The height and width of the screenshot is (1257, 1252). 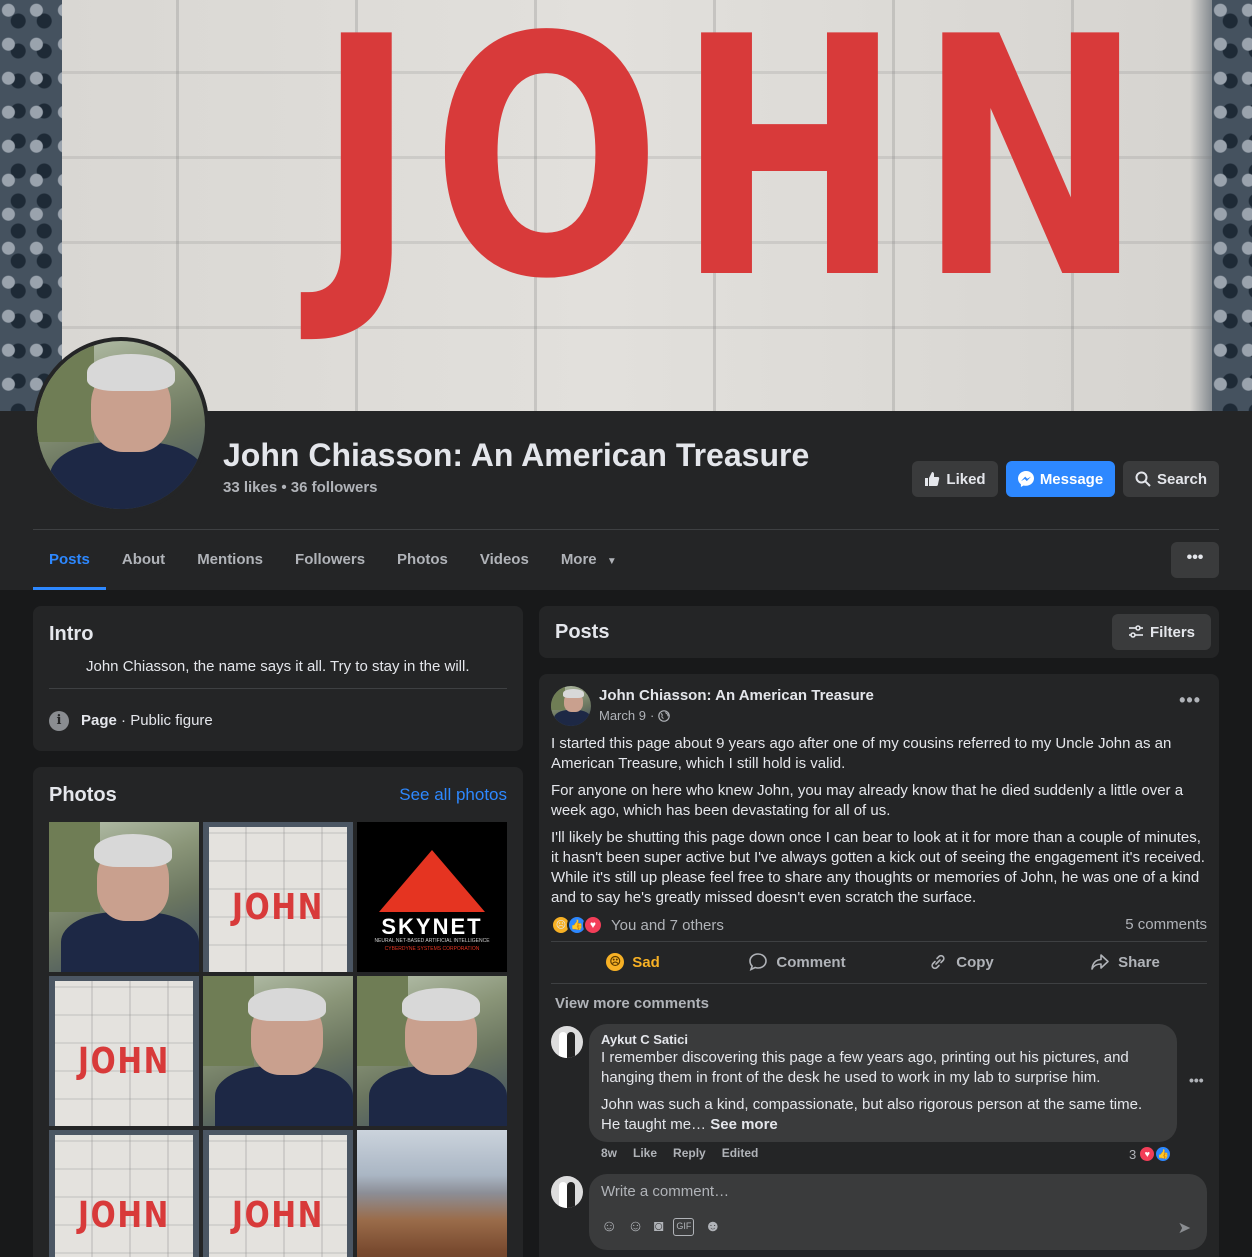 I want to click on share-icon, so click(x=1100, y=962).